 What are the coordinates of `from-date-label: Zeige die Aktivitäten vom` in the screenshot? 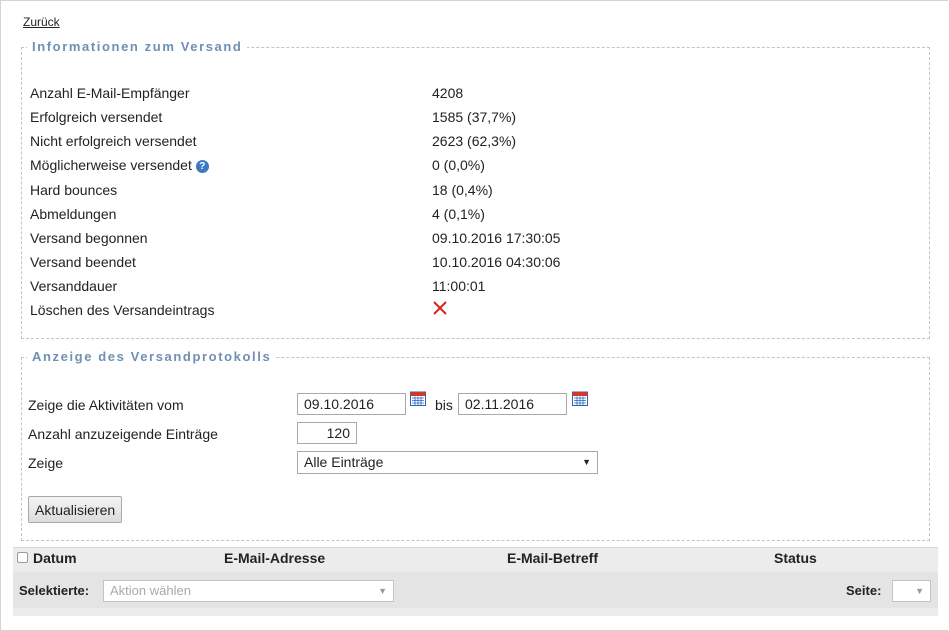 It's located at (106, 405).